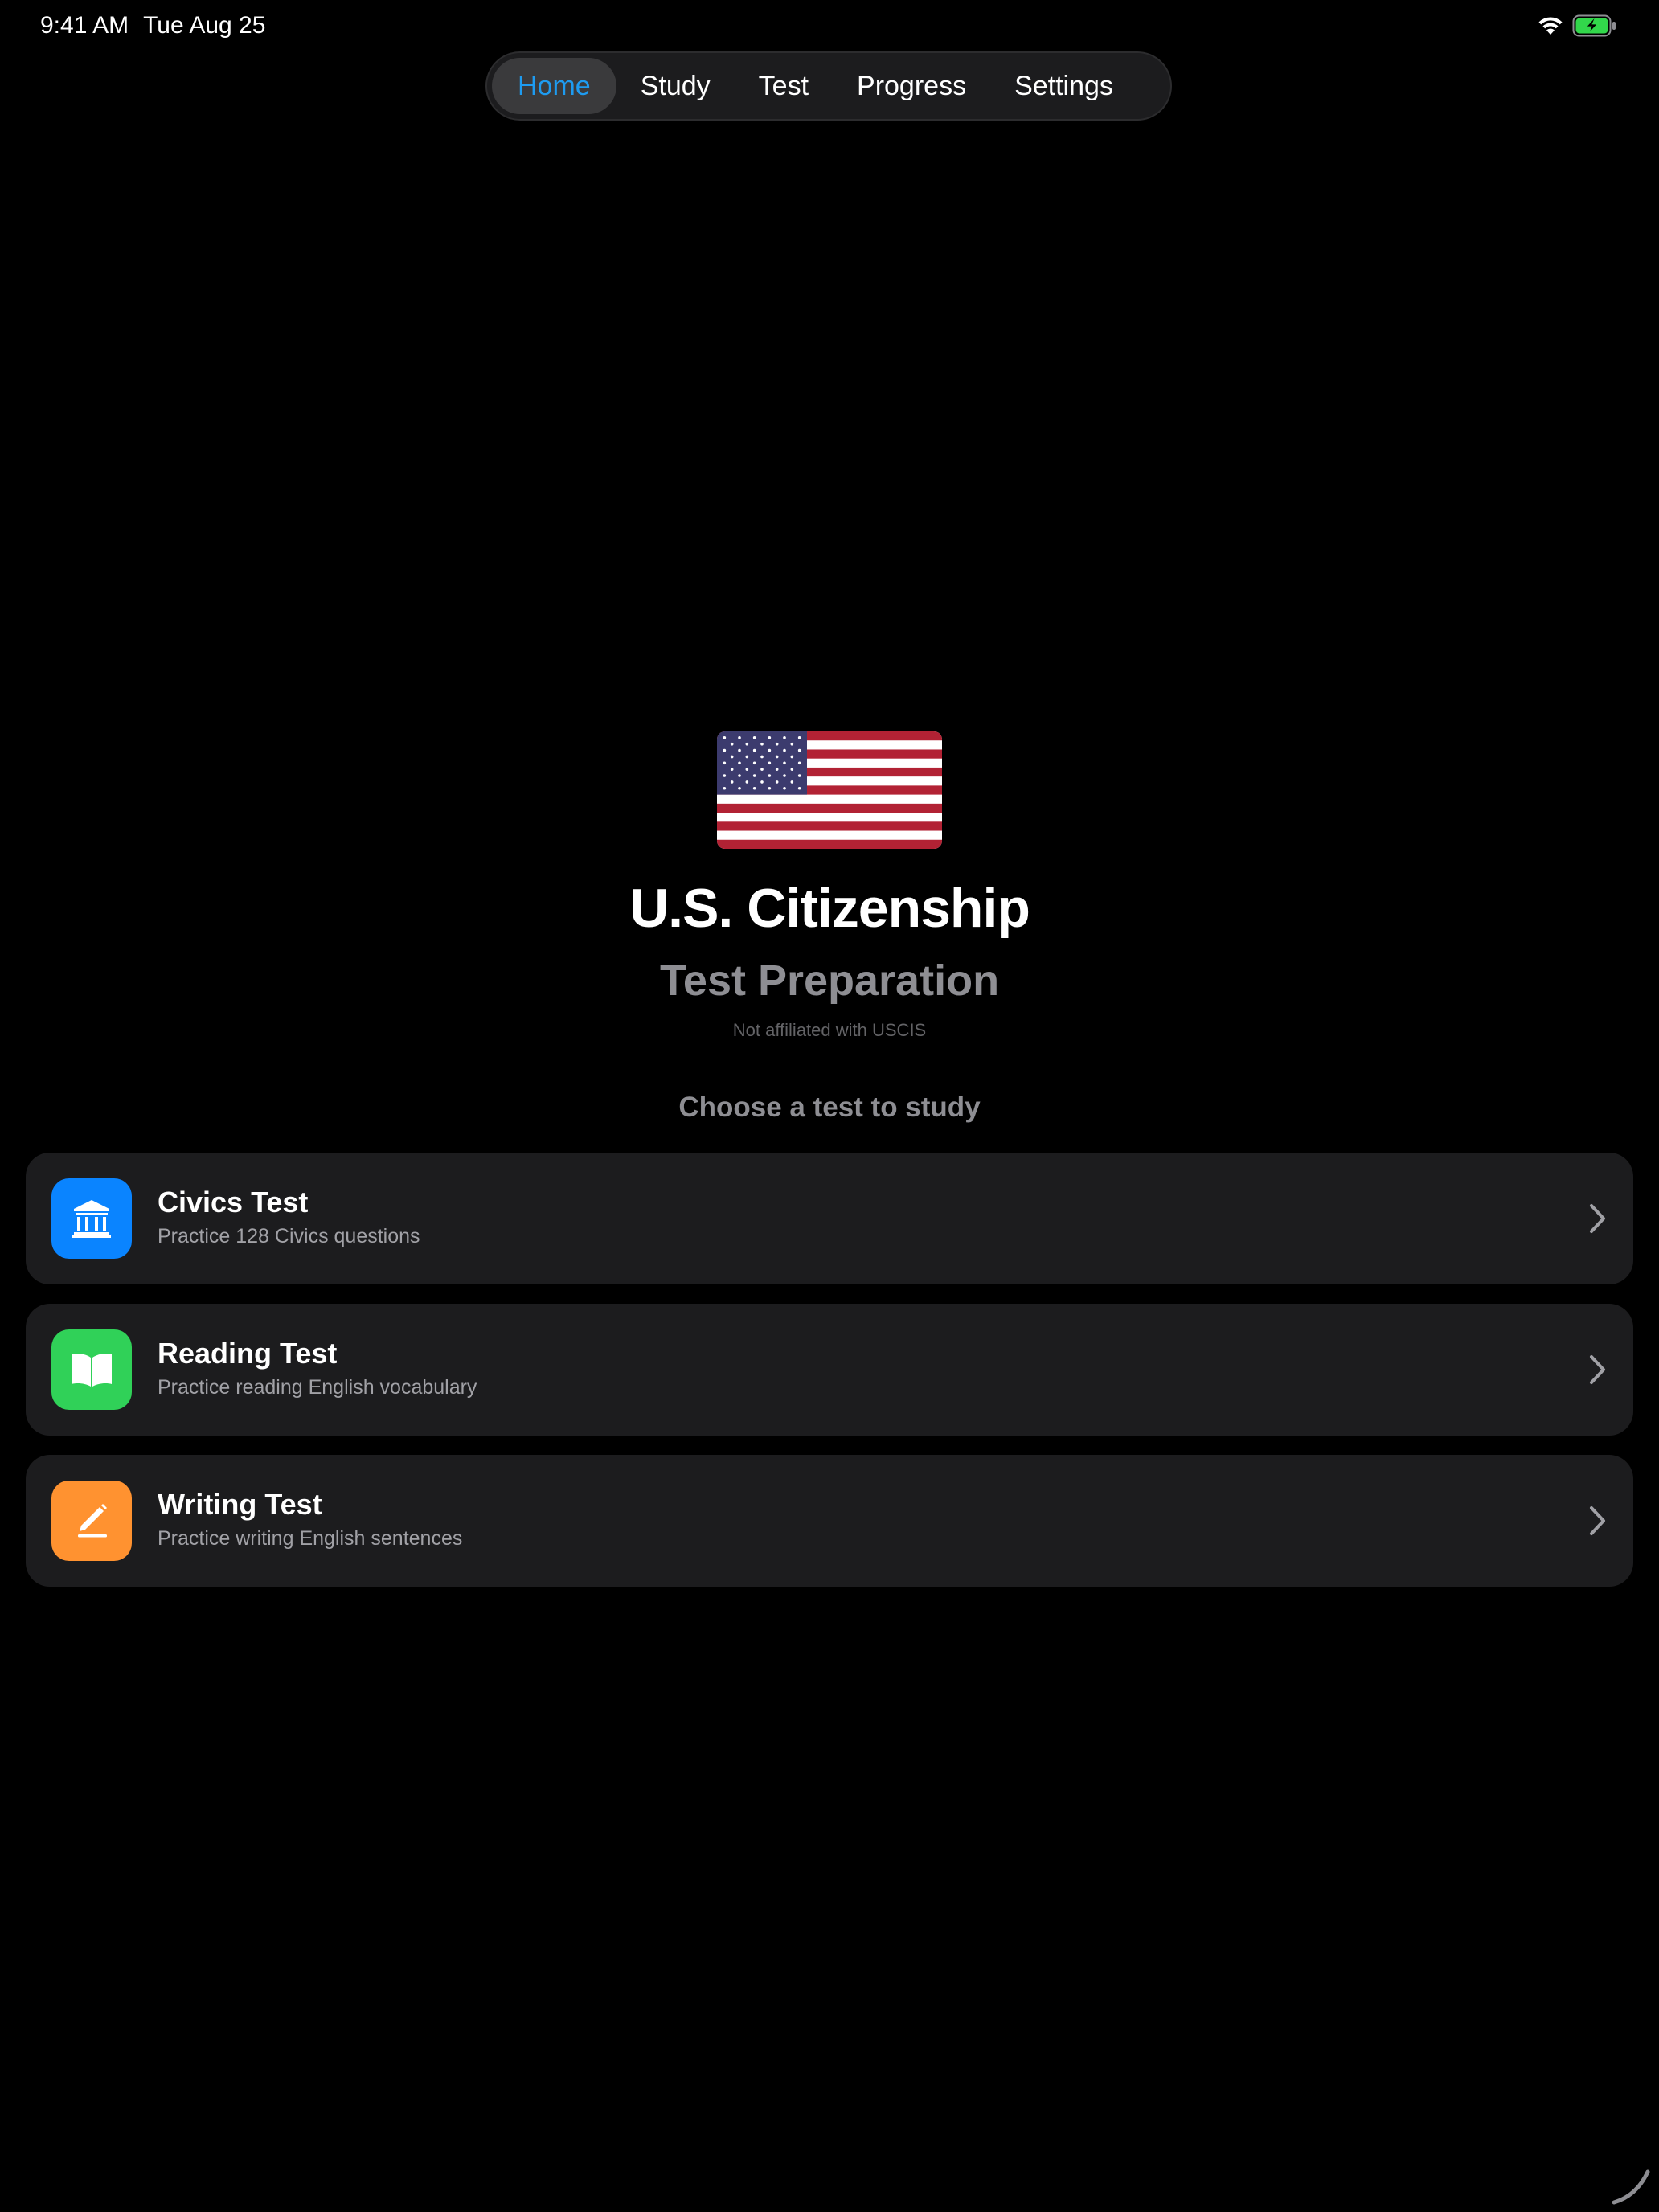  What do you see at coordinates (1550, 26) in the screenshot?
I see `wifi-icon` at bounding box center [1550, 26].